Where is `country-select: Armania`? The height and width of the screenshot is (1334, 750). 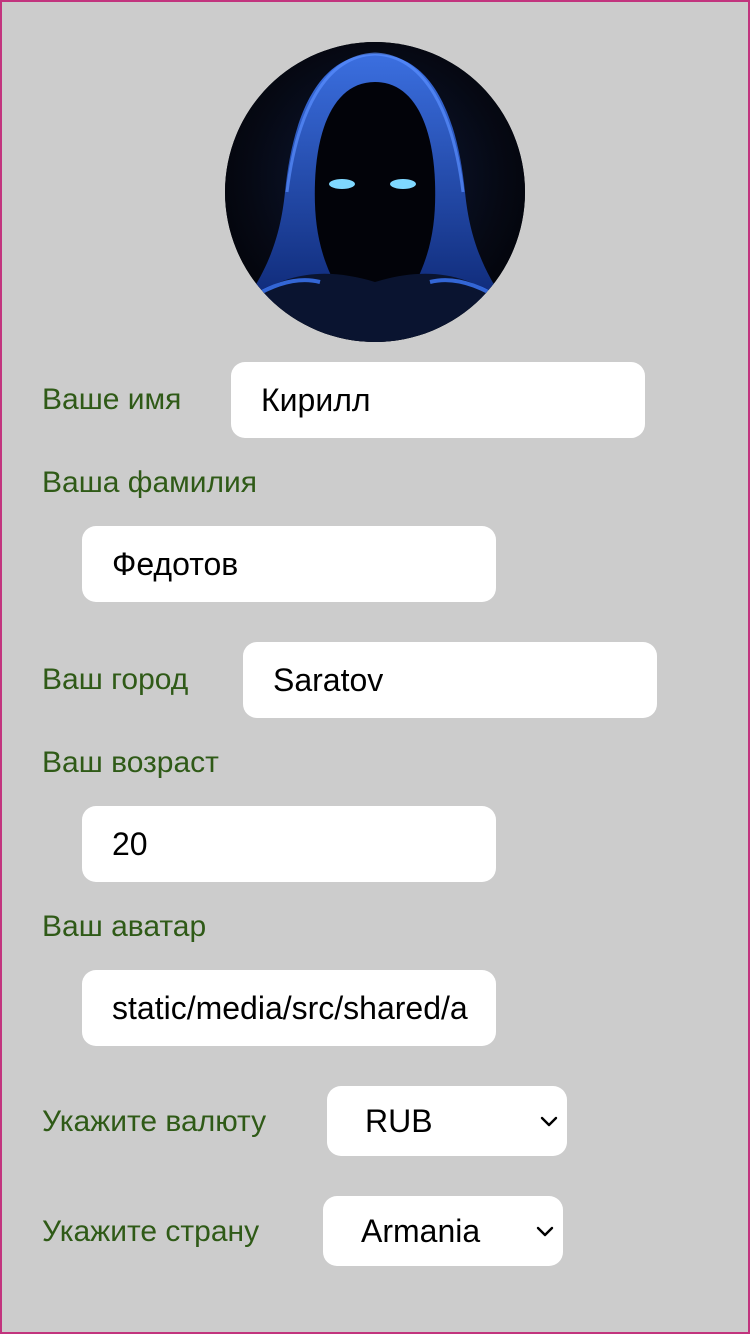
country-select: Armania is located at coordinates (443, 1231).